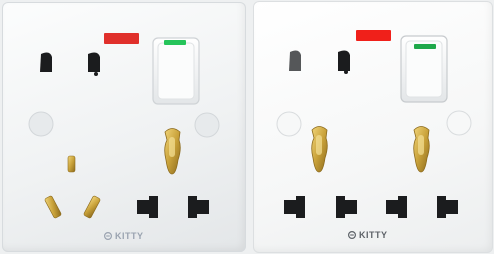  I want to click on rocker-switch-right, so click(424, 69).